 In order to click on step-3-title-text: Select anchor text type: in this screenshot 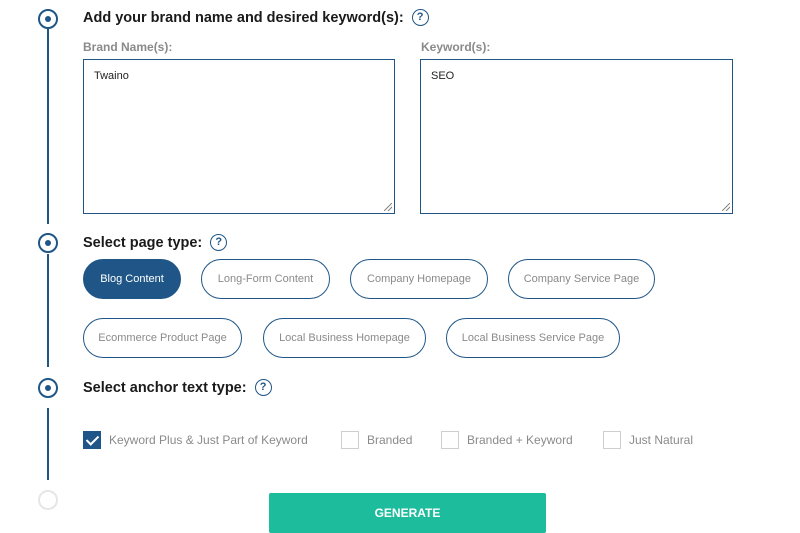, I will do `click(165, 387)`.